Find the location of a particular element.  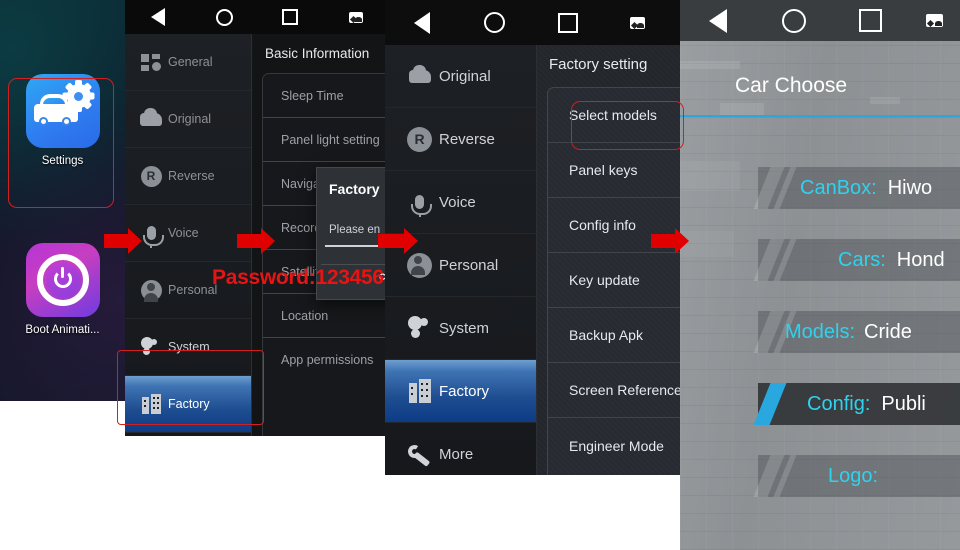

menu-label: General is located at coordinates (190, 62).